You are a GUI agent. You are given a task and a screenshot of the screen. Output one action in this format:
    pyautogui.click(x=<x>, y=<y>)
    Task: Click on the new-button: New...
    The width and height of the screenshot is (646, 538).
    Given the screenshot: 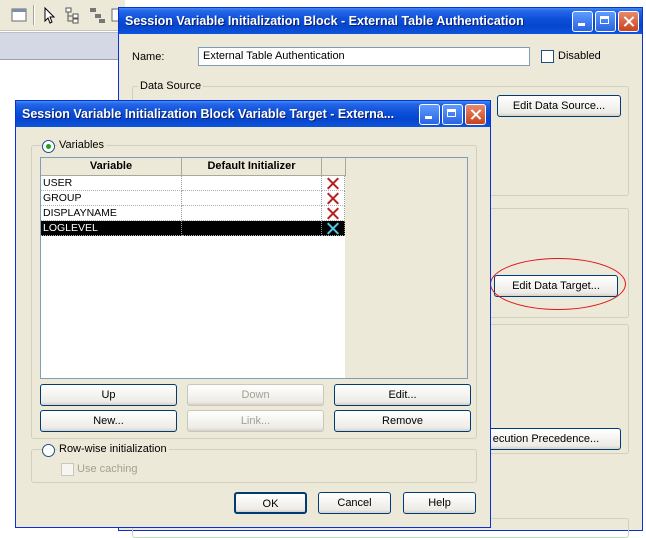 What is the action you would take?
    pyautogui.click(x=108, y=421)
    